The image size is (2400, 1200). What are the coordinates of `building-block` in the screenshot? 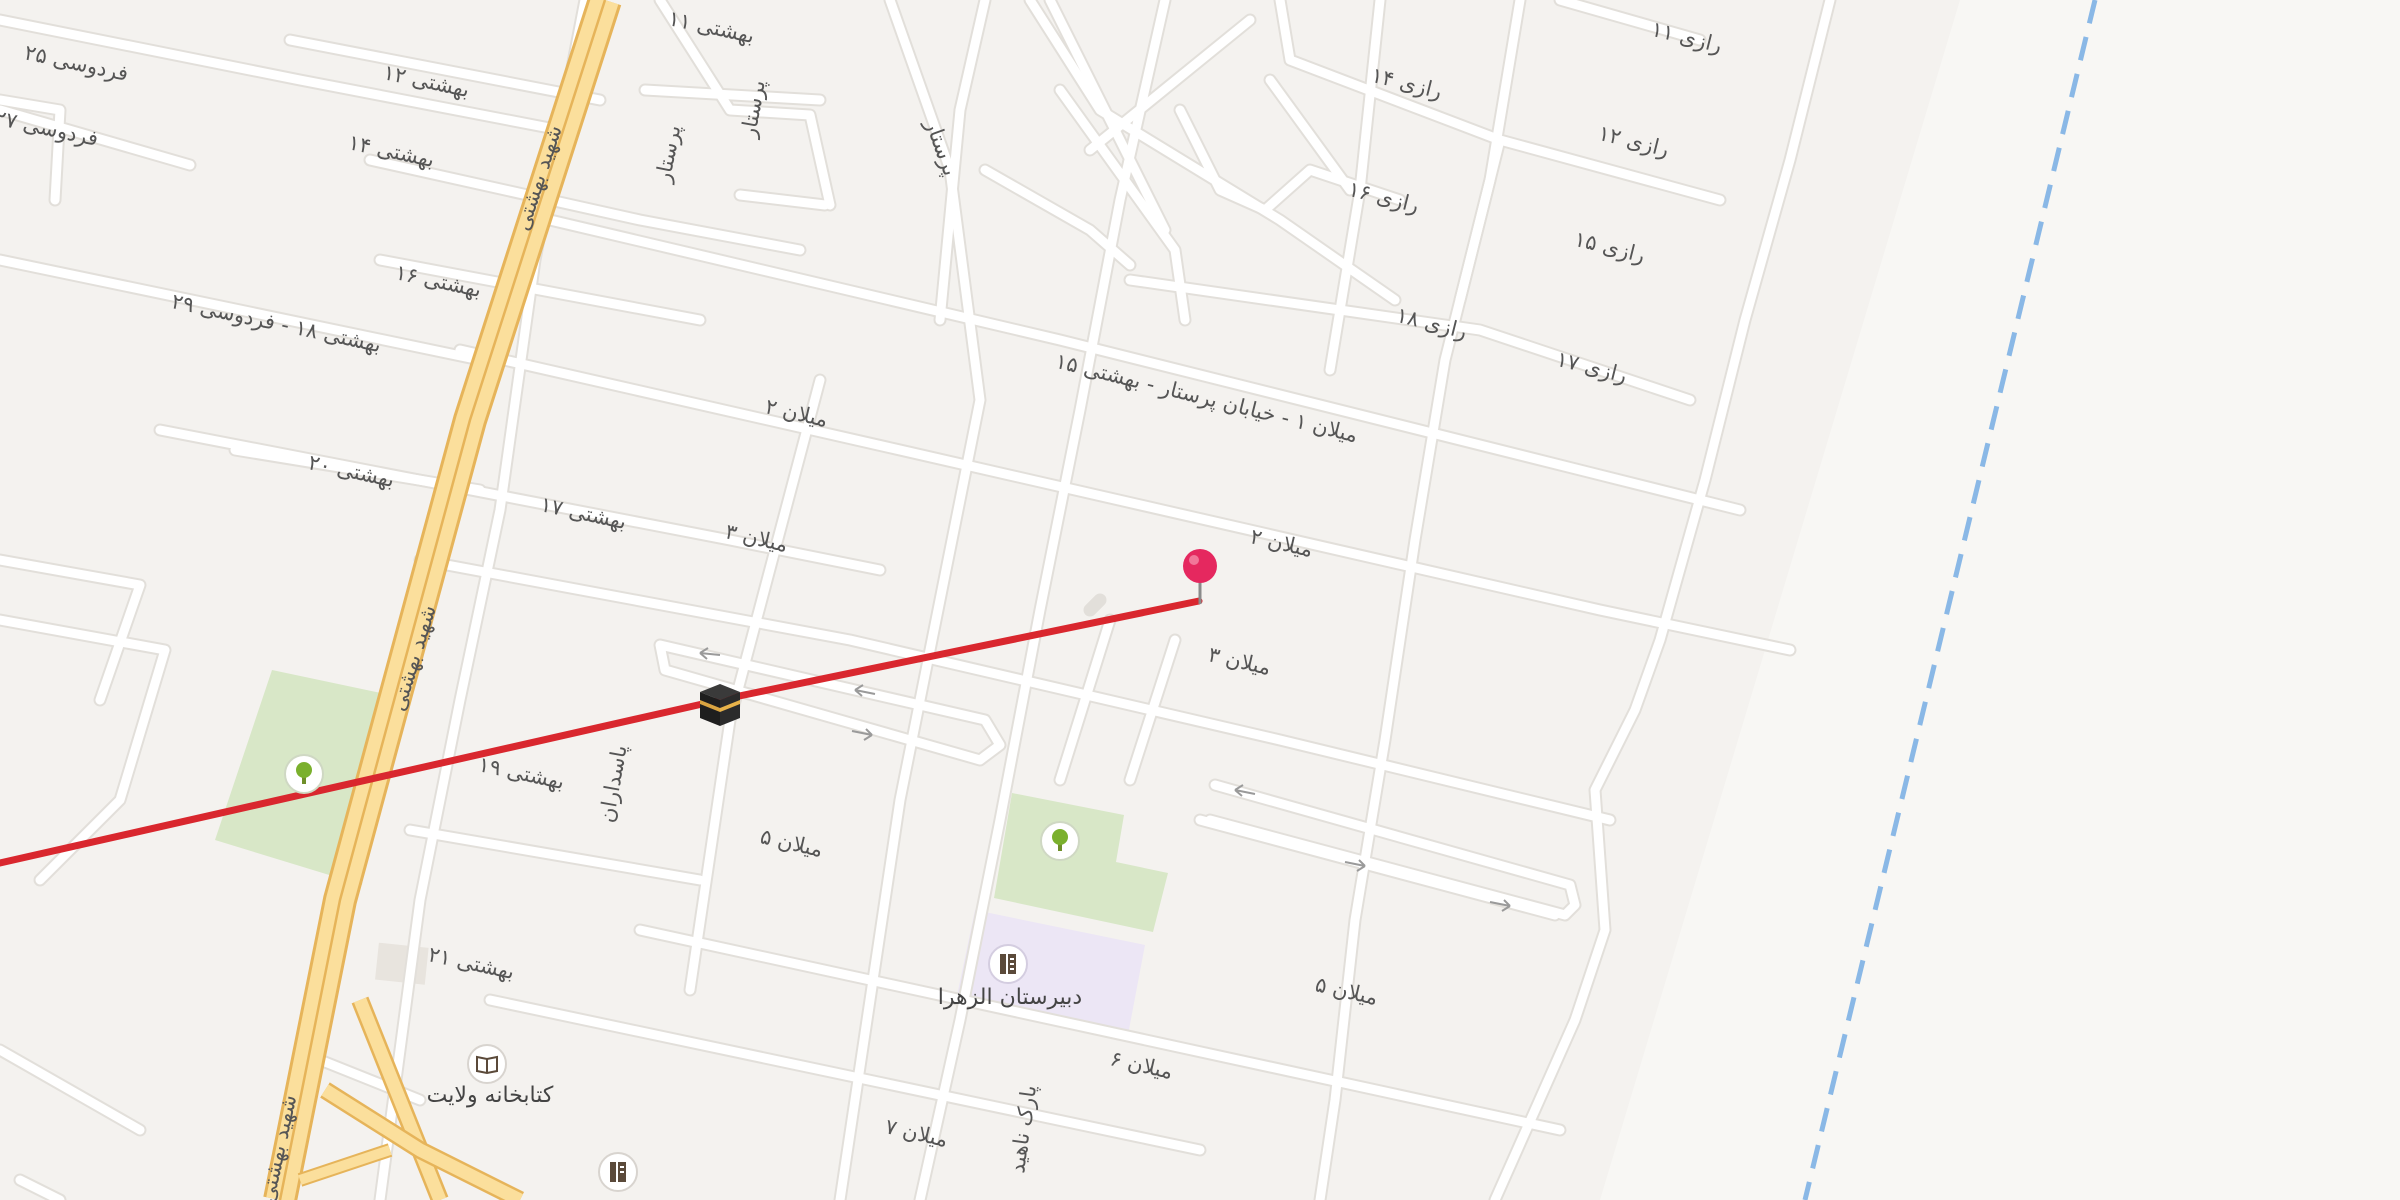 It's located at (402, 963).